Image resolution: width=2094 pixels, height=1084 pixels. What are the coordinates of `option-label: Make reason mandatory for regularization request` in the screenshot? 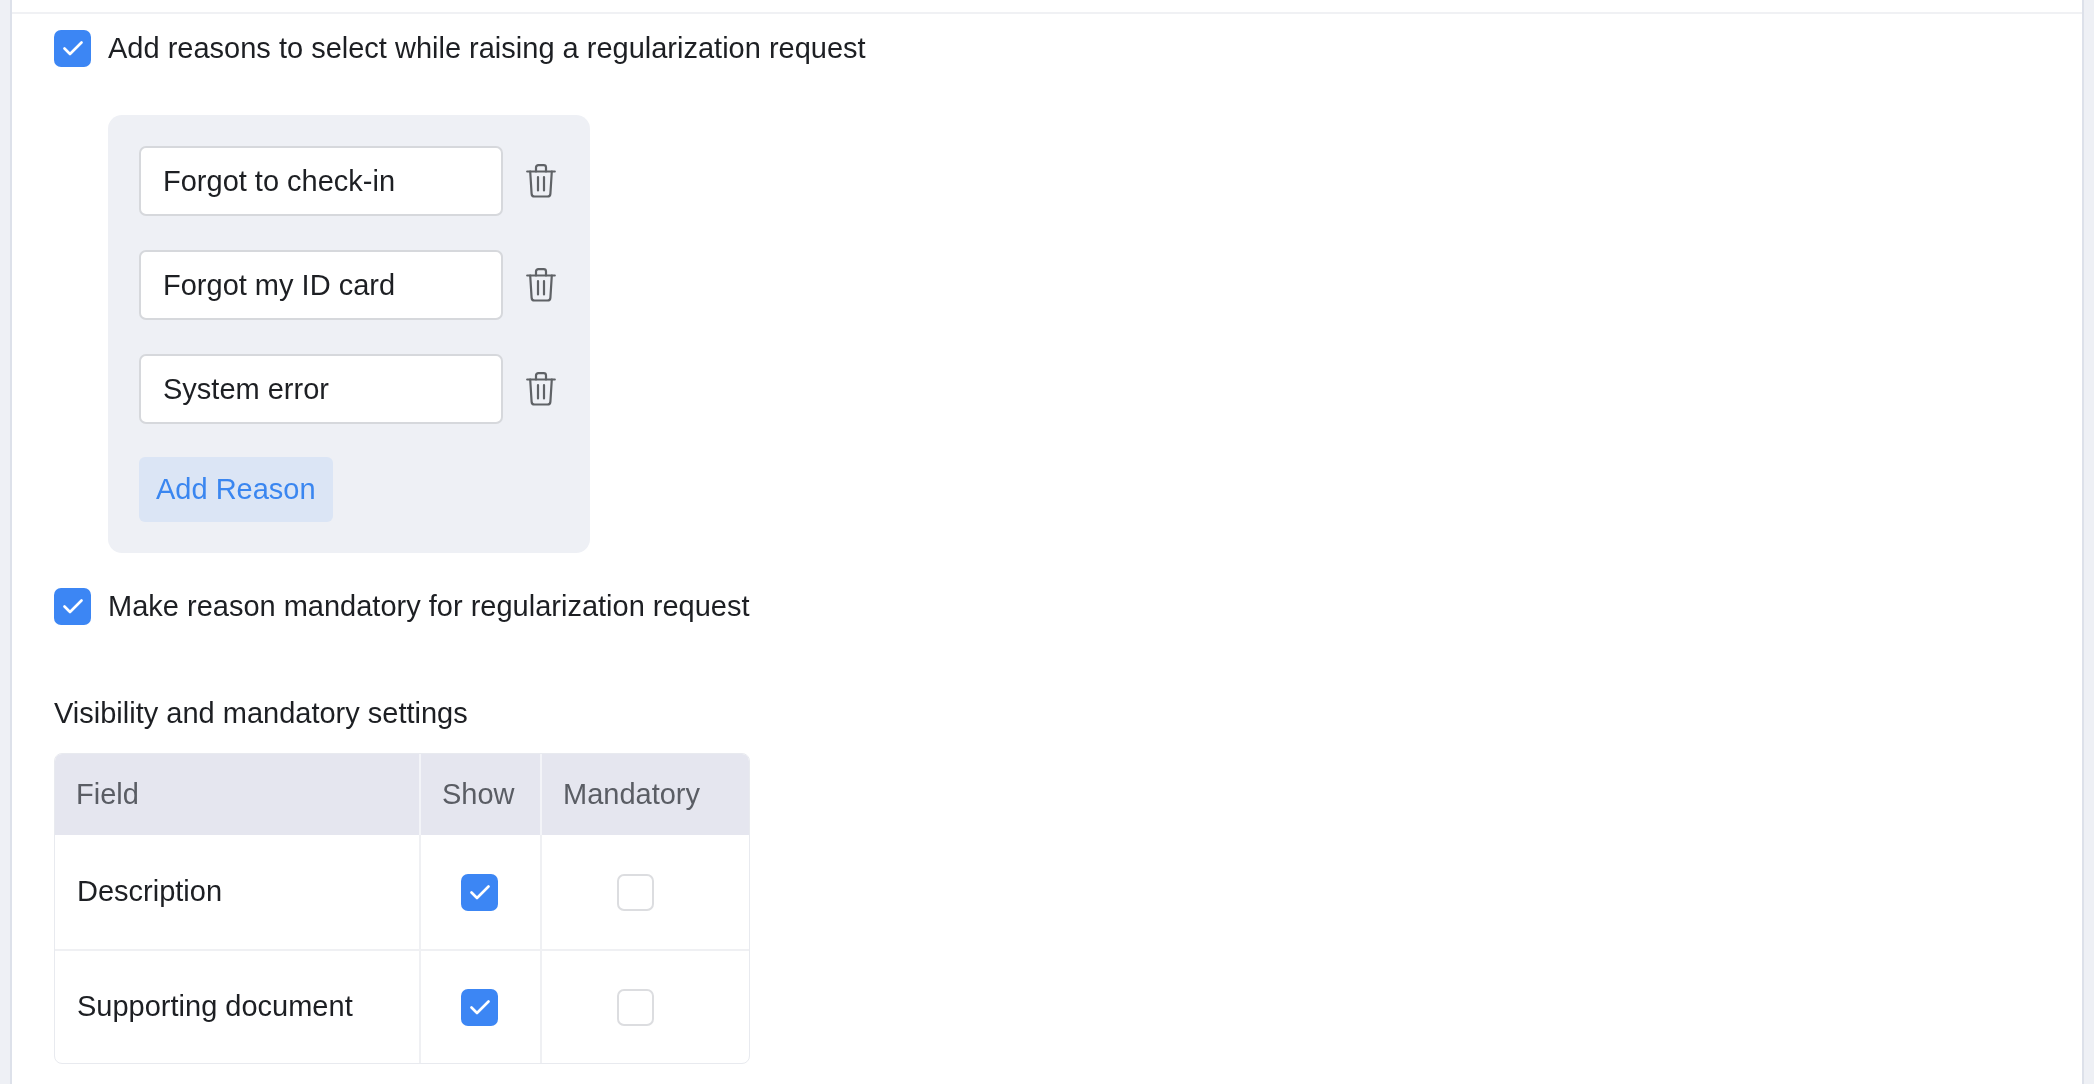 It's located at (429, 606).